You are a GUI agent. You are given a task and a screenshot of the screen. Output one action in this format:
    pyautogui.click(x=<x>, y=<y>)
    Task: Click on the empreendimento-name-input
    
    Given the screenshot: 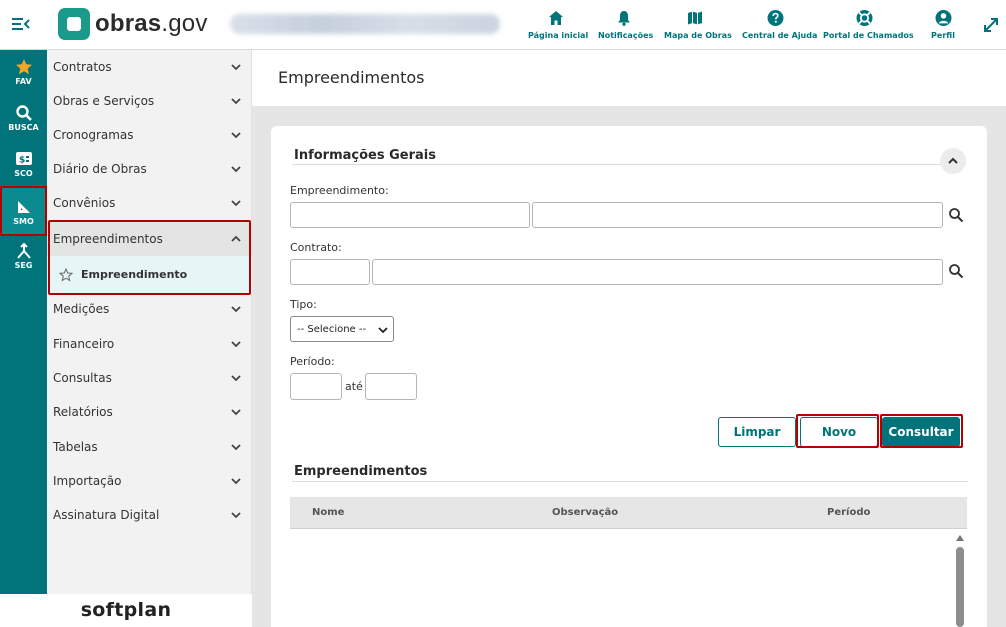 What is the action you would take?
    pyautogui.click(x=737, y=215)
    